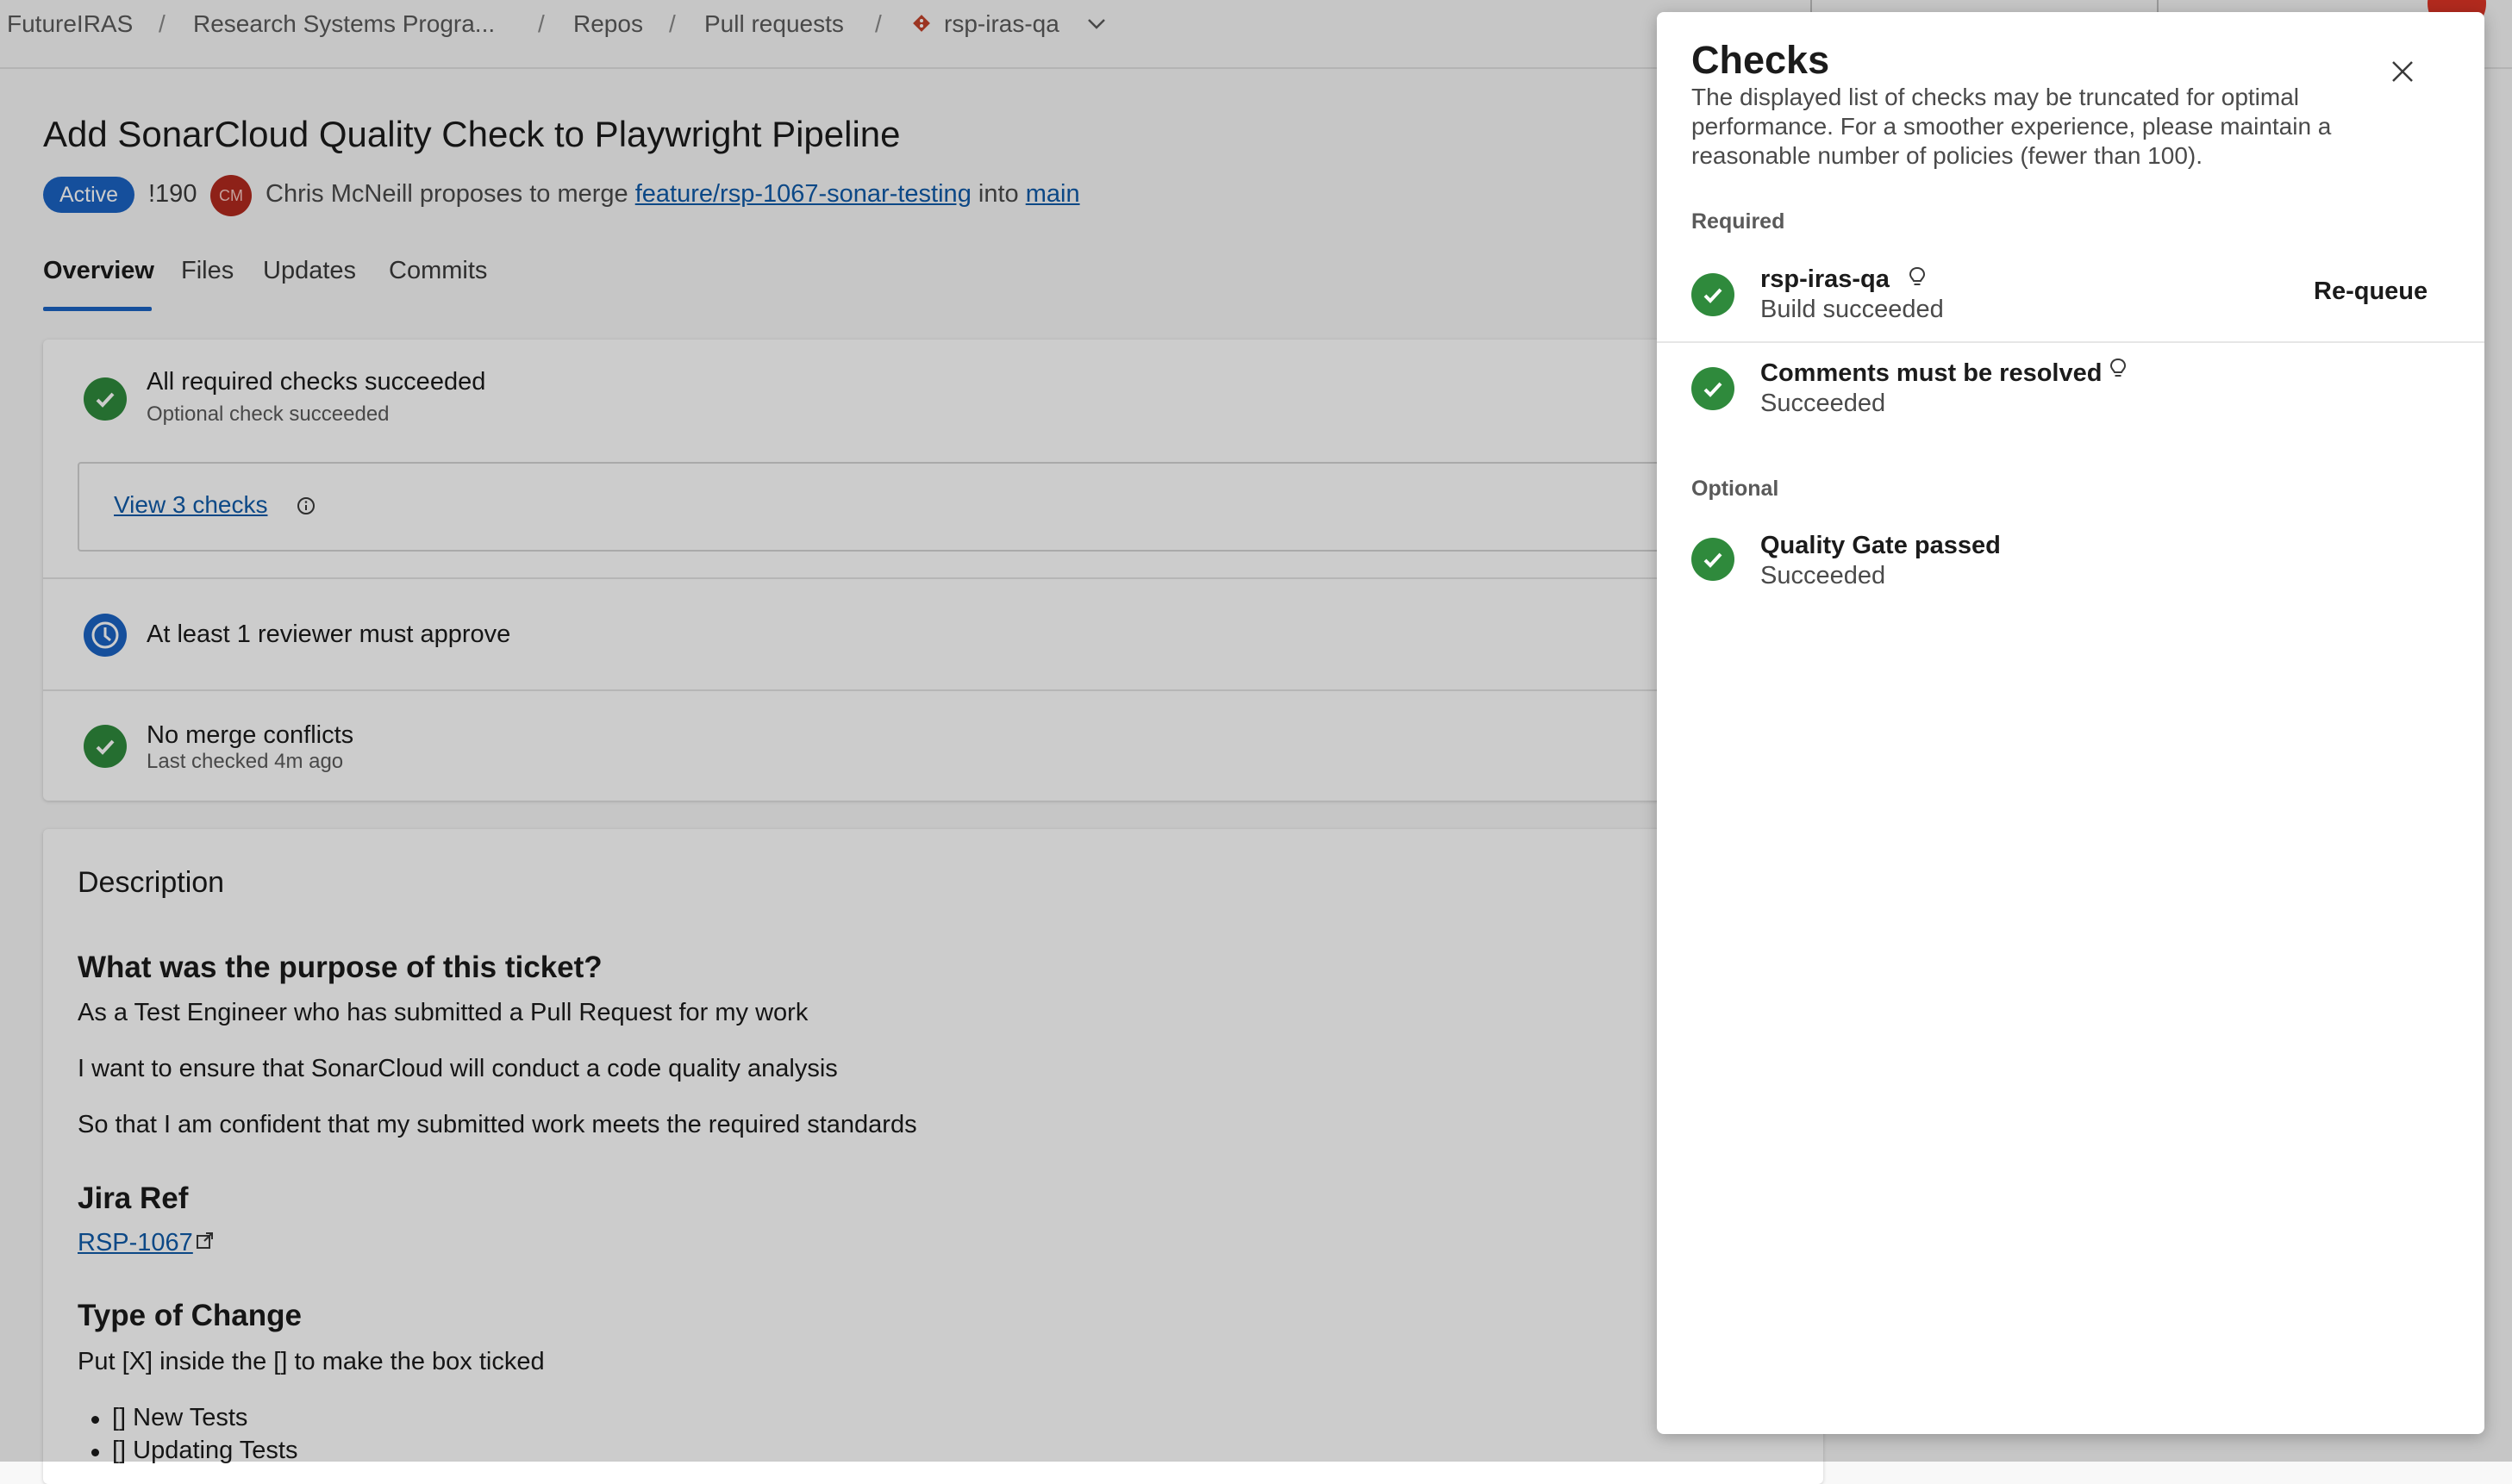  Describe the element at coordinates (1852, 309) in the screenshot. I see `check-status: Build succeeded` at that location.